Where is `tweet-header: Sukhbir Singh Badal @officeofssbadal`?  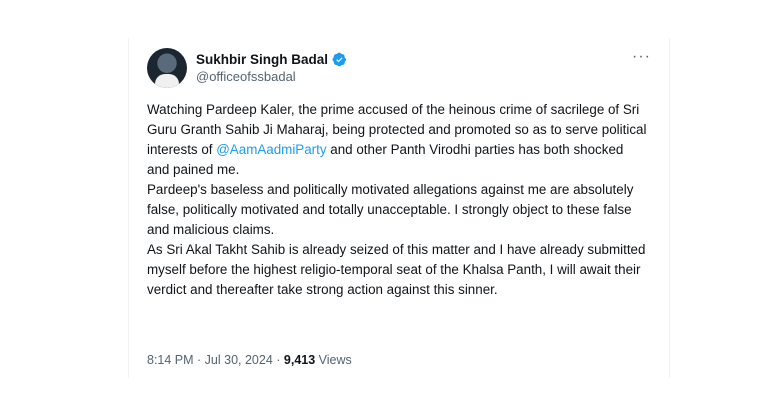 tweet-header: Sukhbir Singh Badal @officeofssbadal is located at coordinates (247, 68).